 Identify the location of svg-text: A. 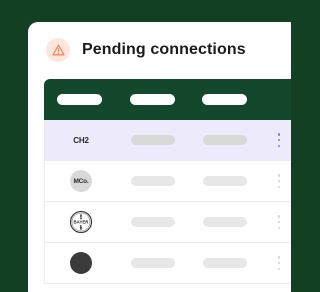
(81, 219).